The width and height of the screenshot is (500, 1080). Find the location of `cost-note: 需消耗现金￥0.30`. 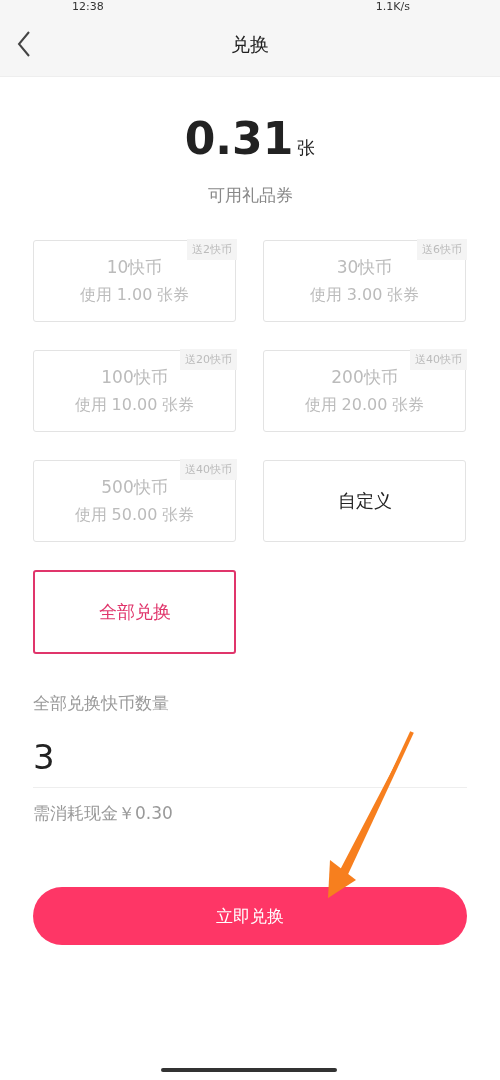

cost-note: 需消耗现金￥0.30 is located at coordinates (103, 813).